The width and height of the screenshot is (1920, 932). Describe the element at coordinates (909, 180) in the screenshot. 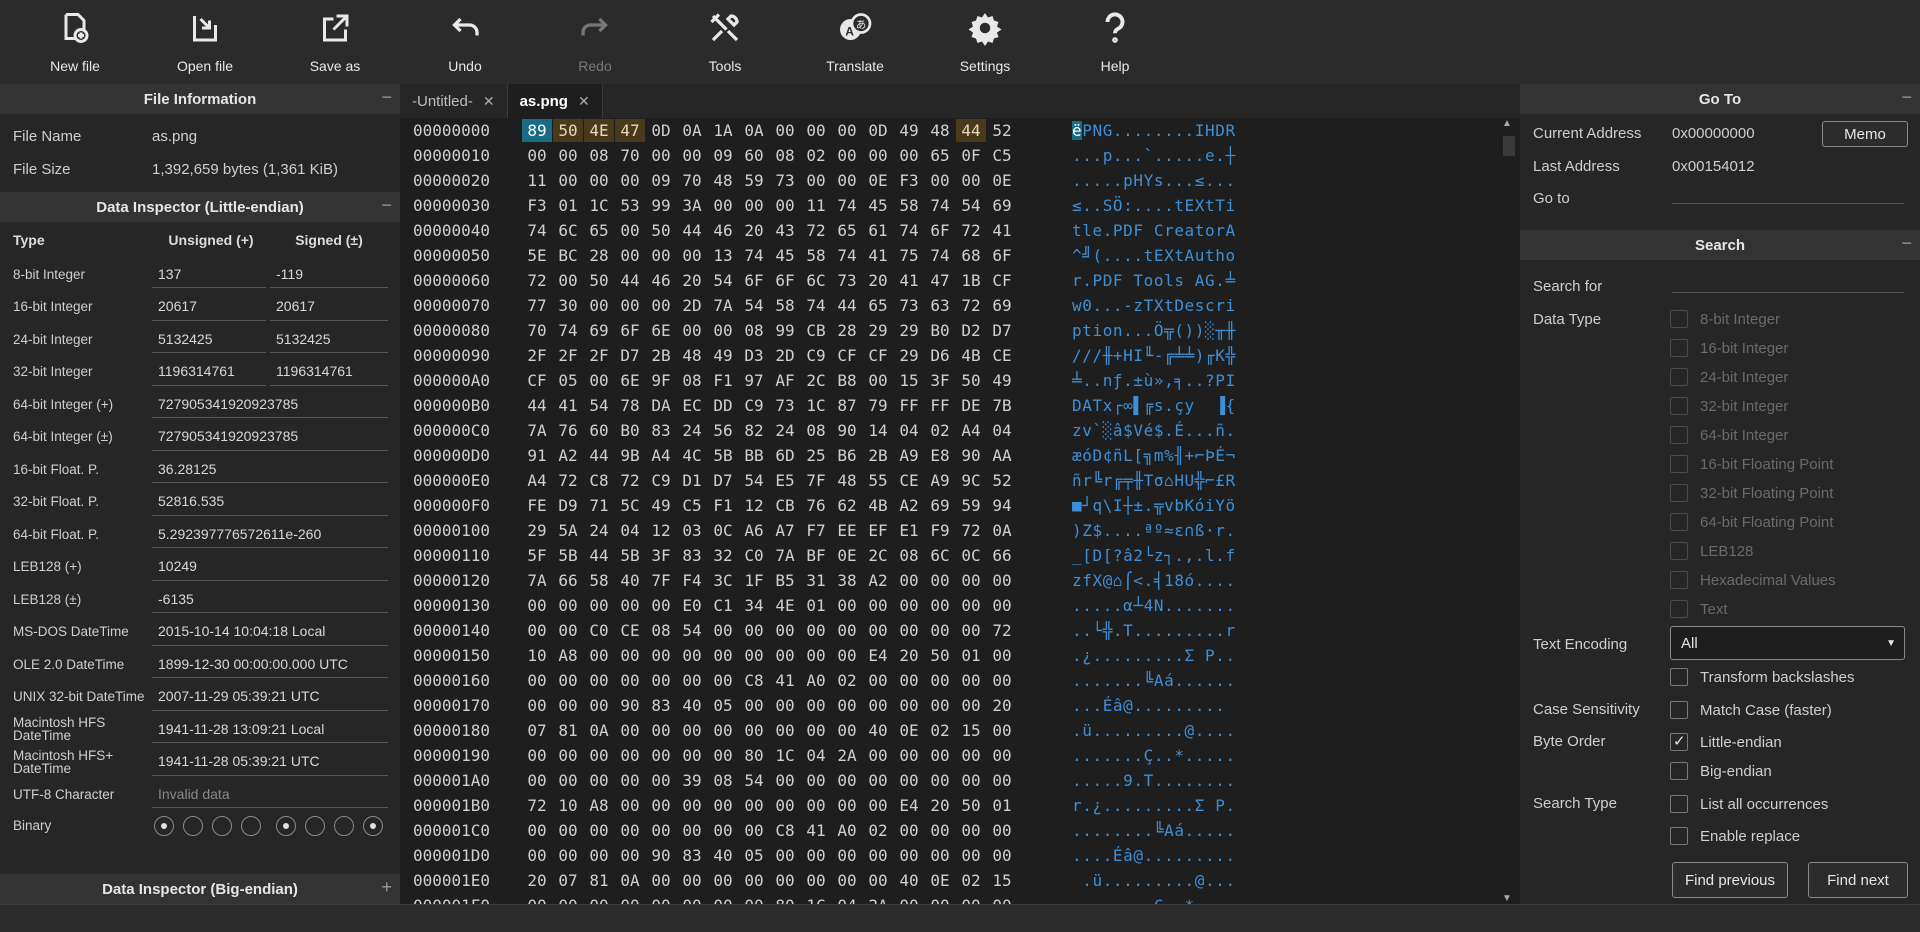

I see `hex-byte: F3` at that location.